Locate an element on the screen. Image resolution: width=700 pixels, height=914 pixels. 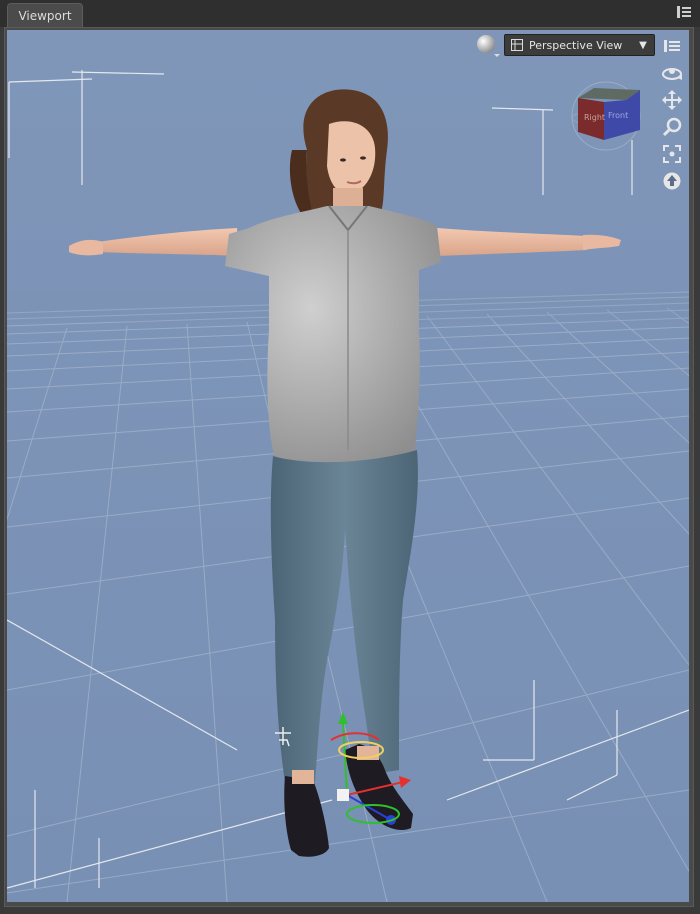
orbit-button is located at coordinates (672, 73).